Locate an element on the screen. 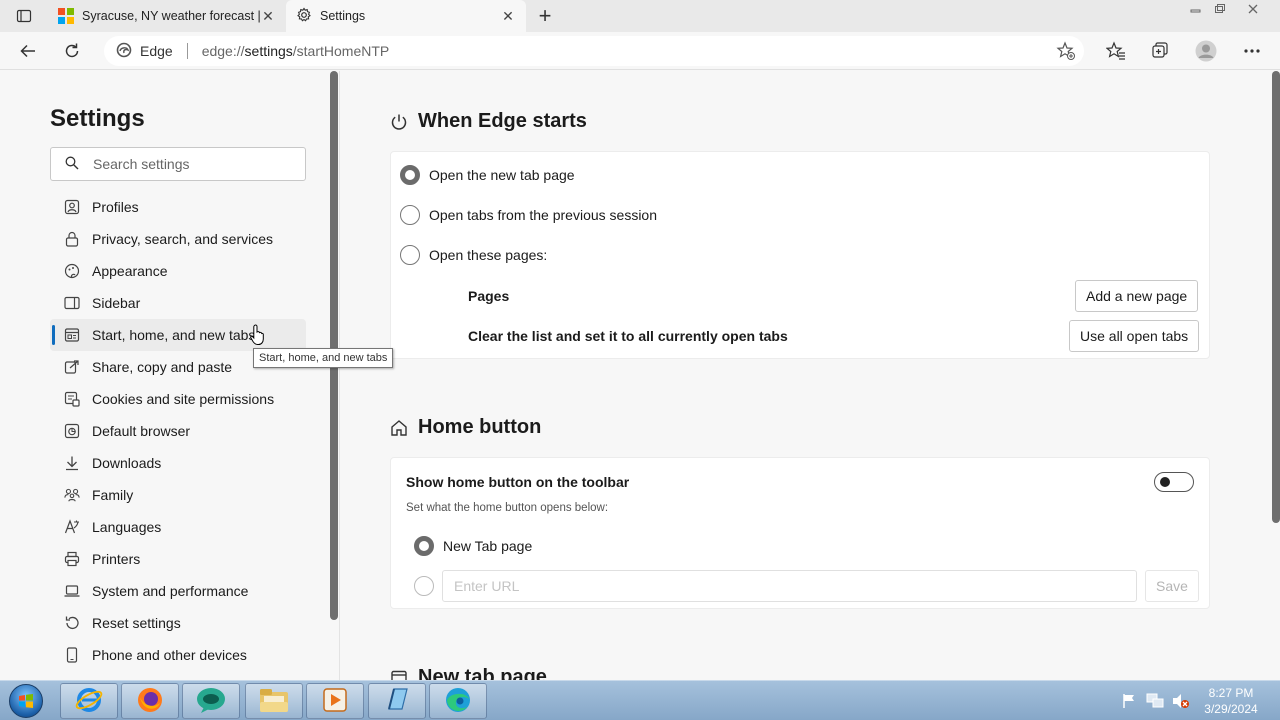 The image size is (1280, 720). network-icon is located at coordinates (1155, 701).